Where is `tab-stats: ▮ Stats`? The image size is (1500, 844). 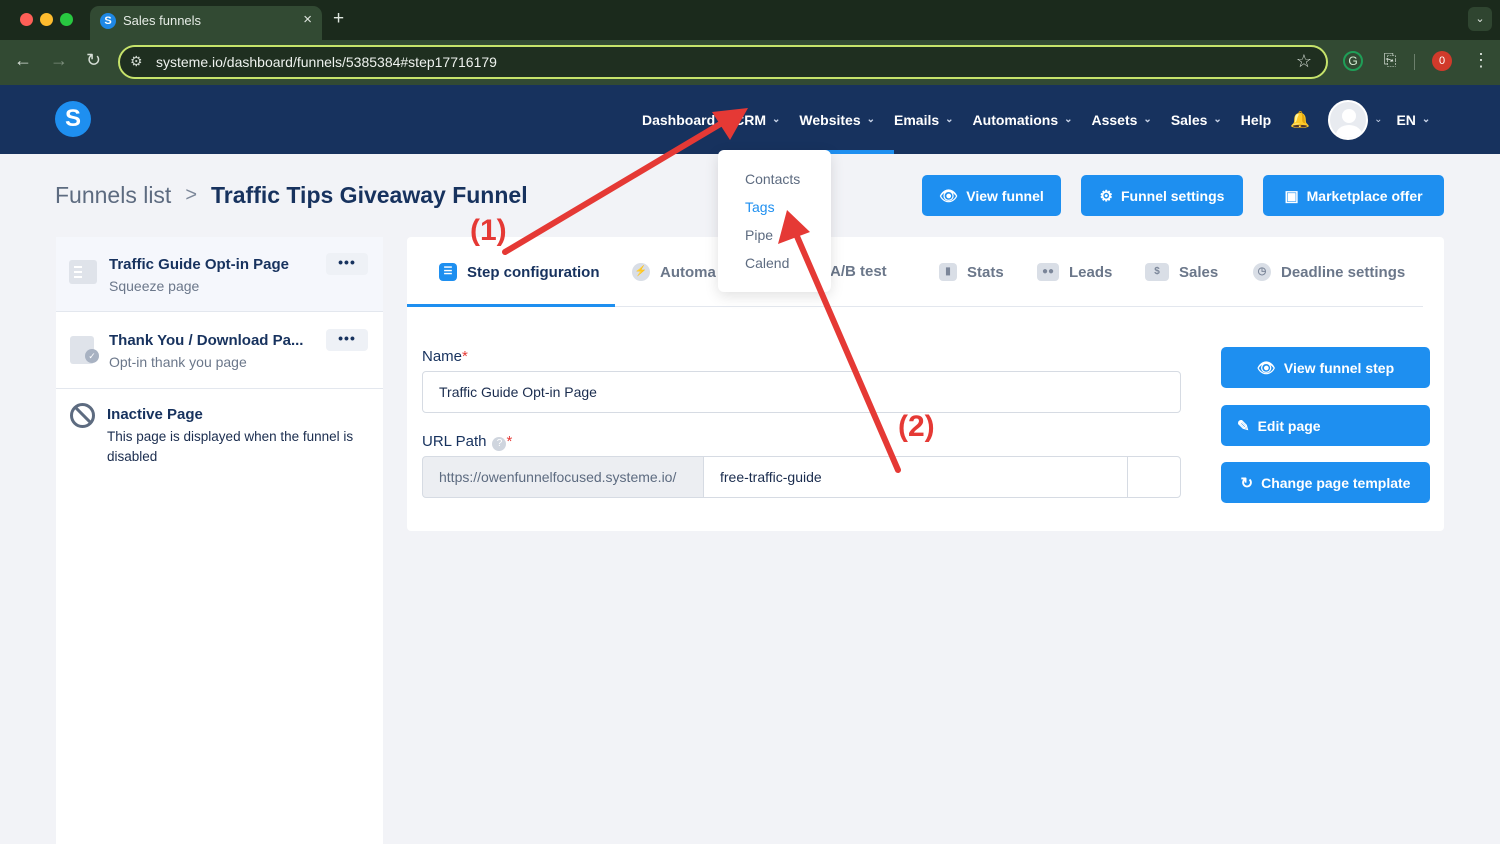 tab-stats: ▮ Stats is located at coordinates (971, 272).